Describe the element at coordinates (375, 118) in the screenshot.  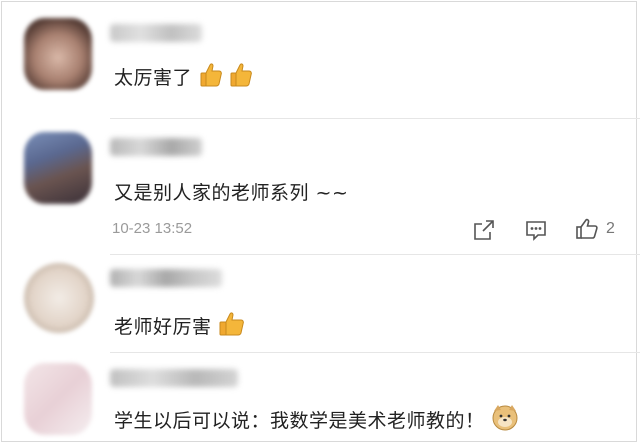
I see `divider` at that location.